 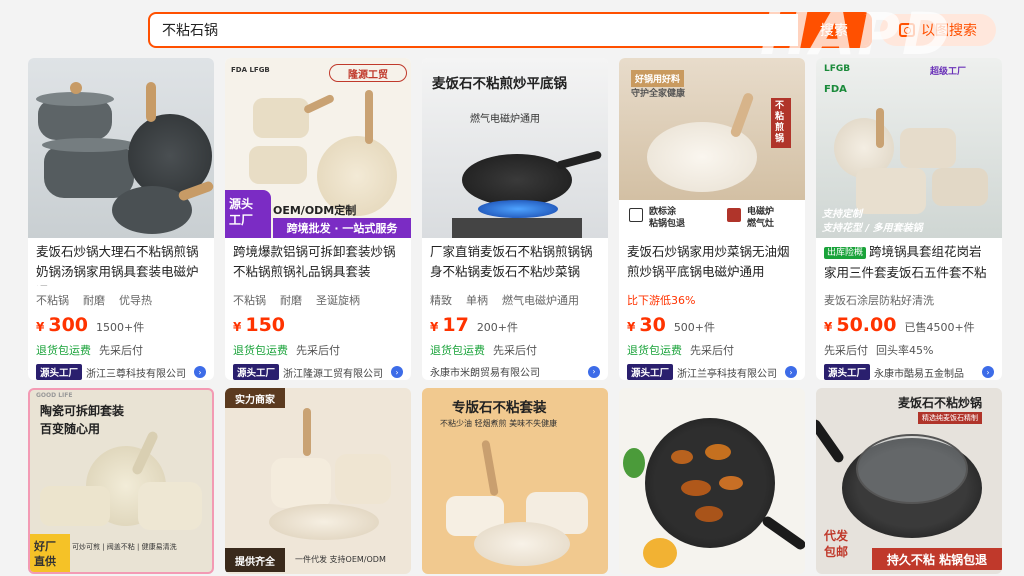 What do you see at coordinates (250, 70) in the screenshot?
I see `cert-logos: FDA LFGB` at bounding box center [250, 70].